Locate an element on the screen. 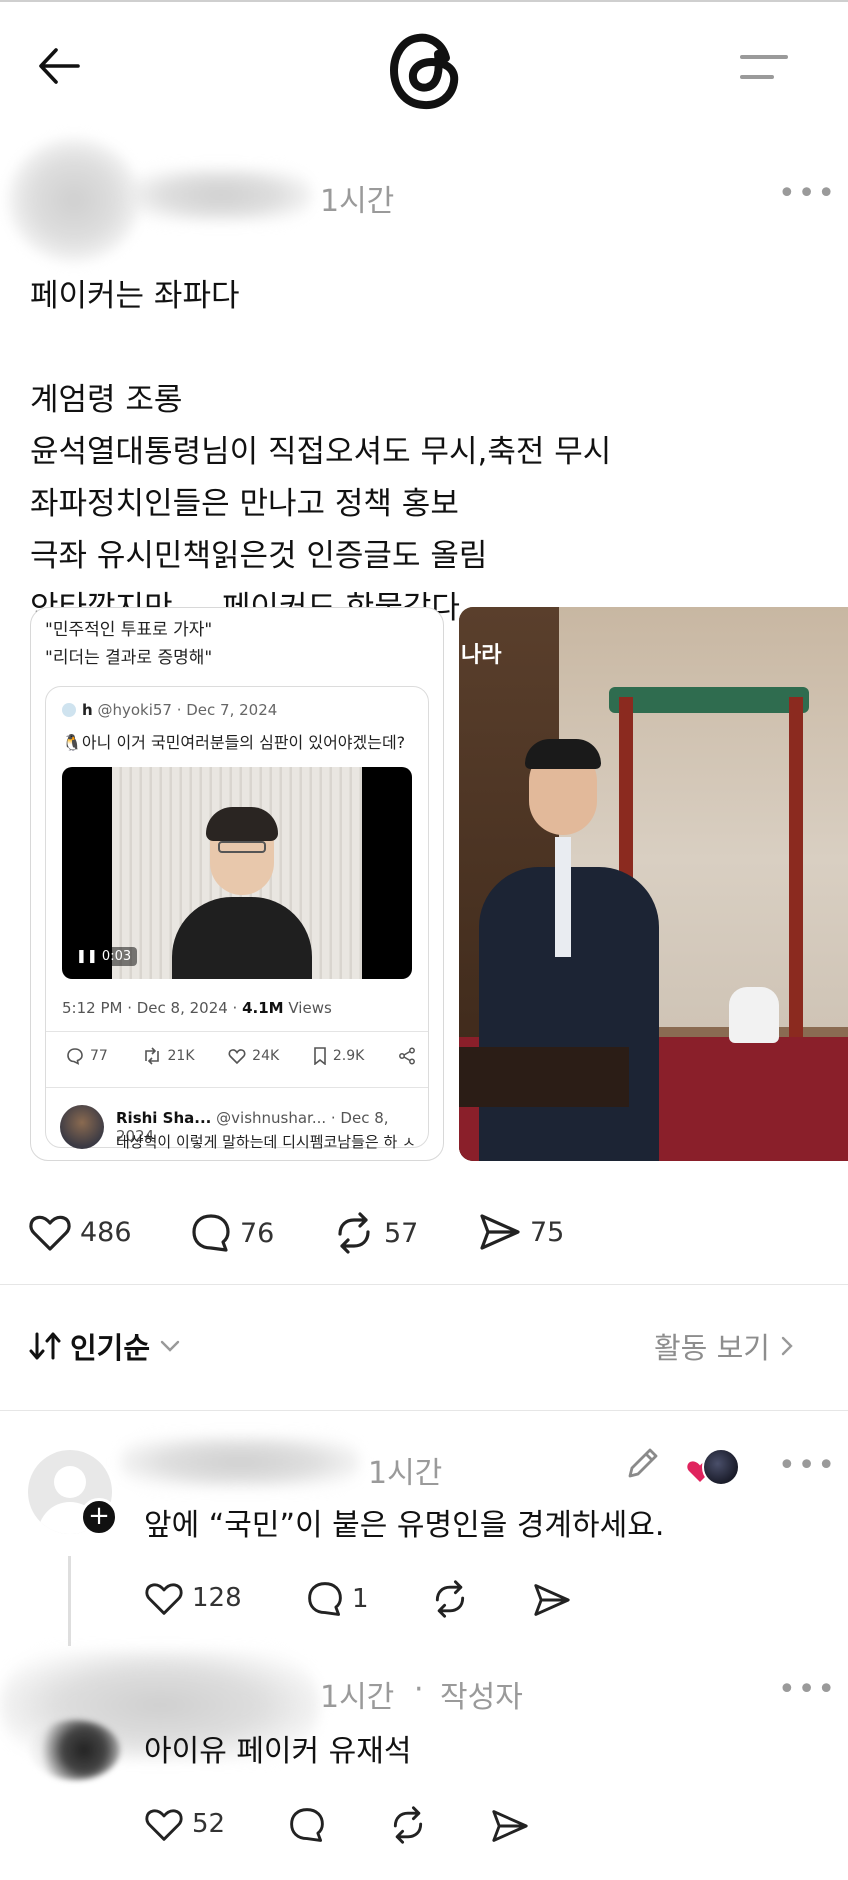  tweet-share is located at coordinates (407, 1056).